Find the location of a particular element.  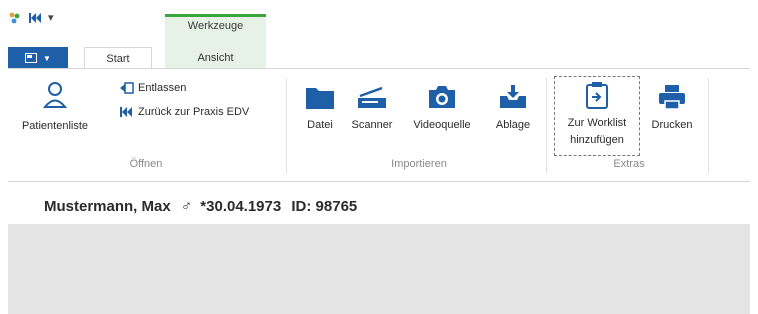

datei-button: Datei is located at coordinates (320, 108).